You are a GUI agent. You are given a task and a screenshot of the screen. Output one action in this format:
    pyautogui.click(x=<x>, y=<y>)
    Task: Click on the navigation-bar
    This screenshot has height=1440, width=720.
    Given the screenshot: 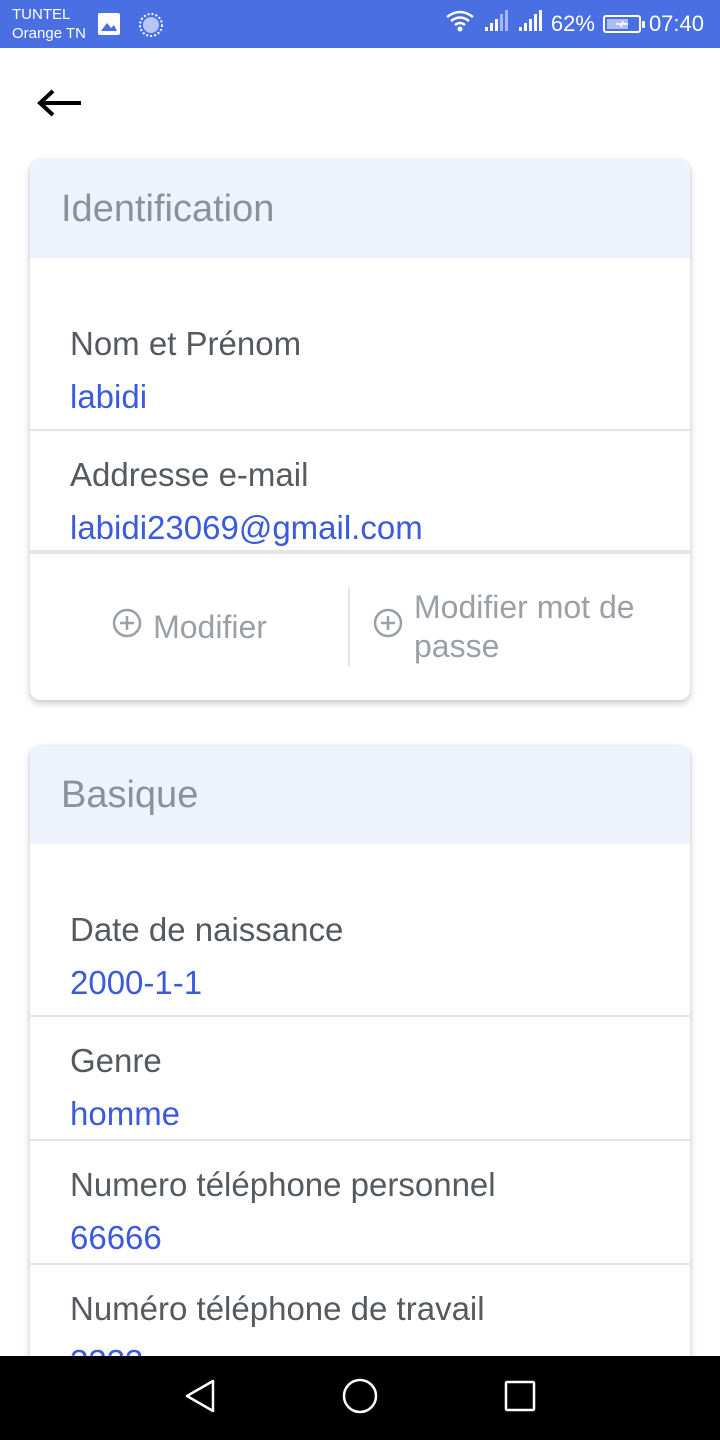 What is the action you would take?
    pyautogui.click(x=360, y=1398)
    